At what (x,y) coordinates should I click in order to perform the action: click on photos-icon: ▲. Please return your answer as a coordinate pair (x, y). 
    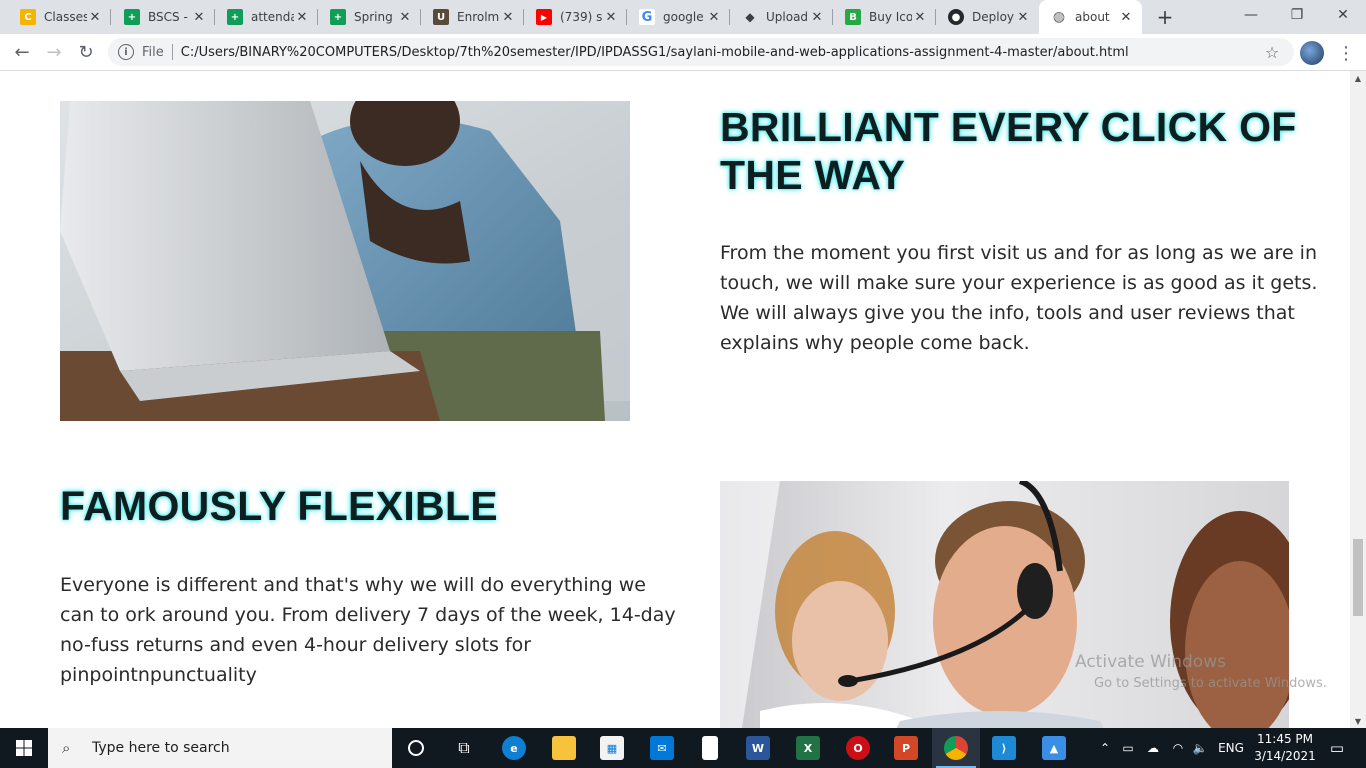
    Looking at the image, I should click on (1054, 748).